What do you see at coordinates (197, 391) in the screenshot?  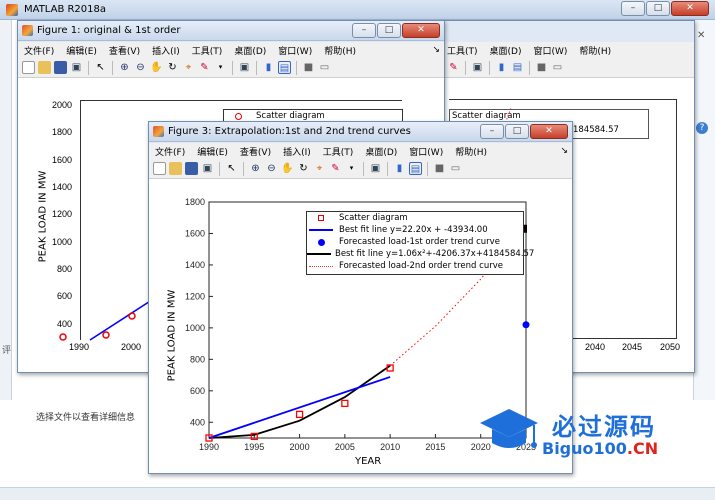 I see `fig3-y-tick-label: 600` at bounding box center [197, 391].